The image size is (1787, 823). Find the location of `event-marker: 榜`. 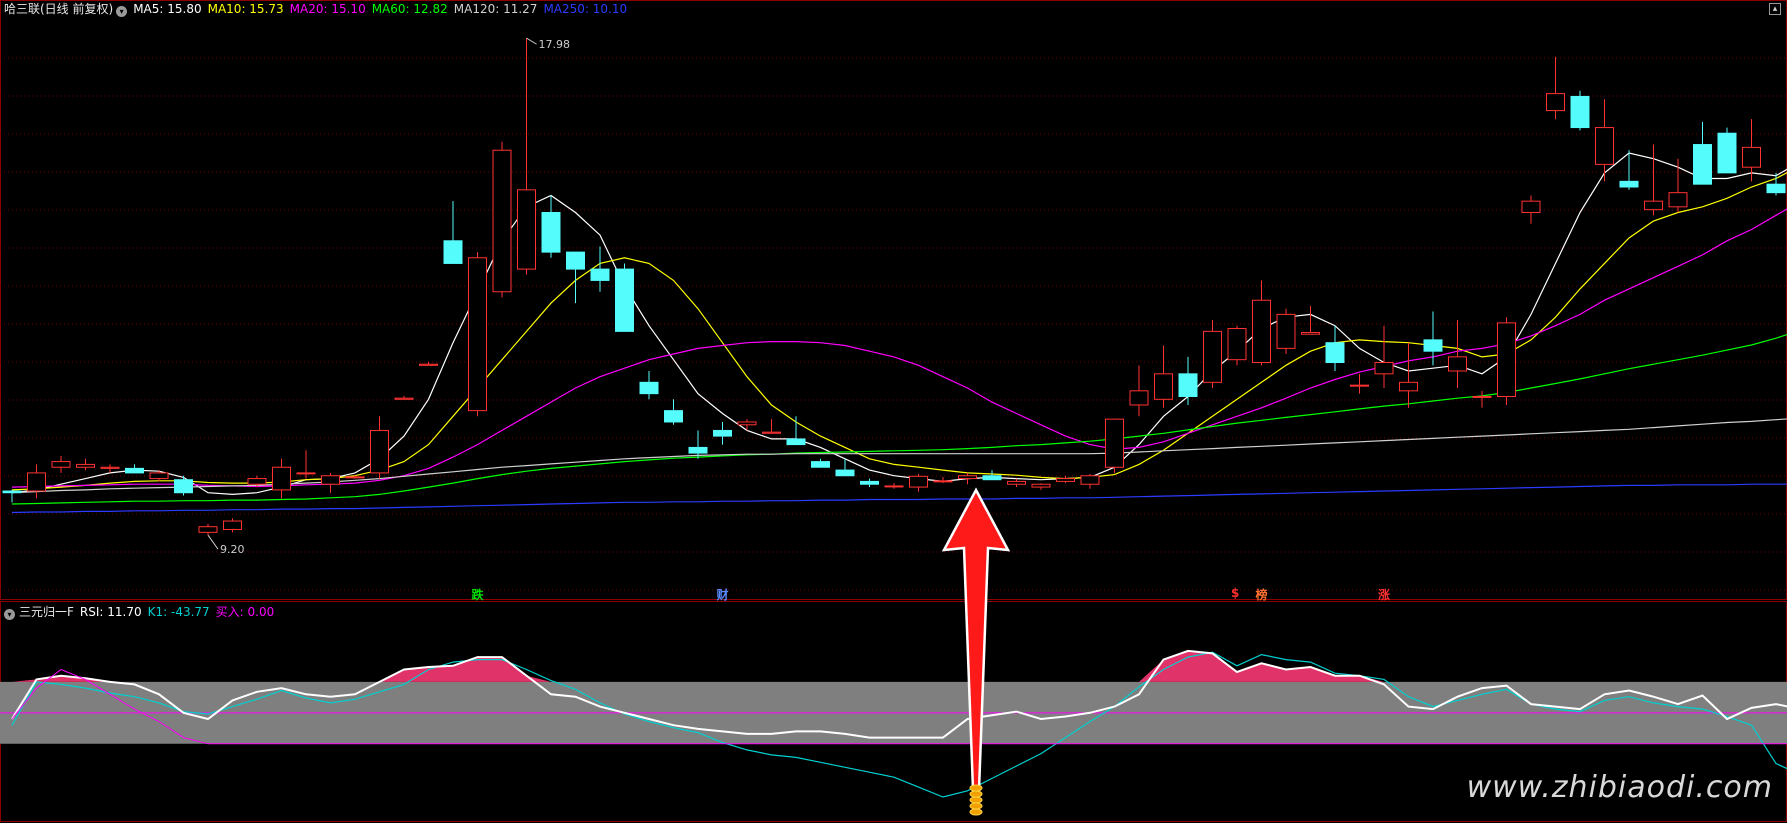

event-marker: 榜 is located at coordinates (1262, 594).